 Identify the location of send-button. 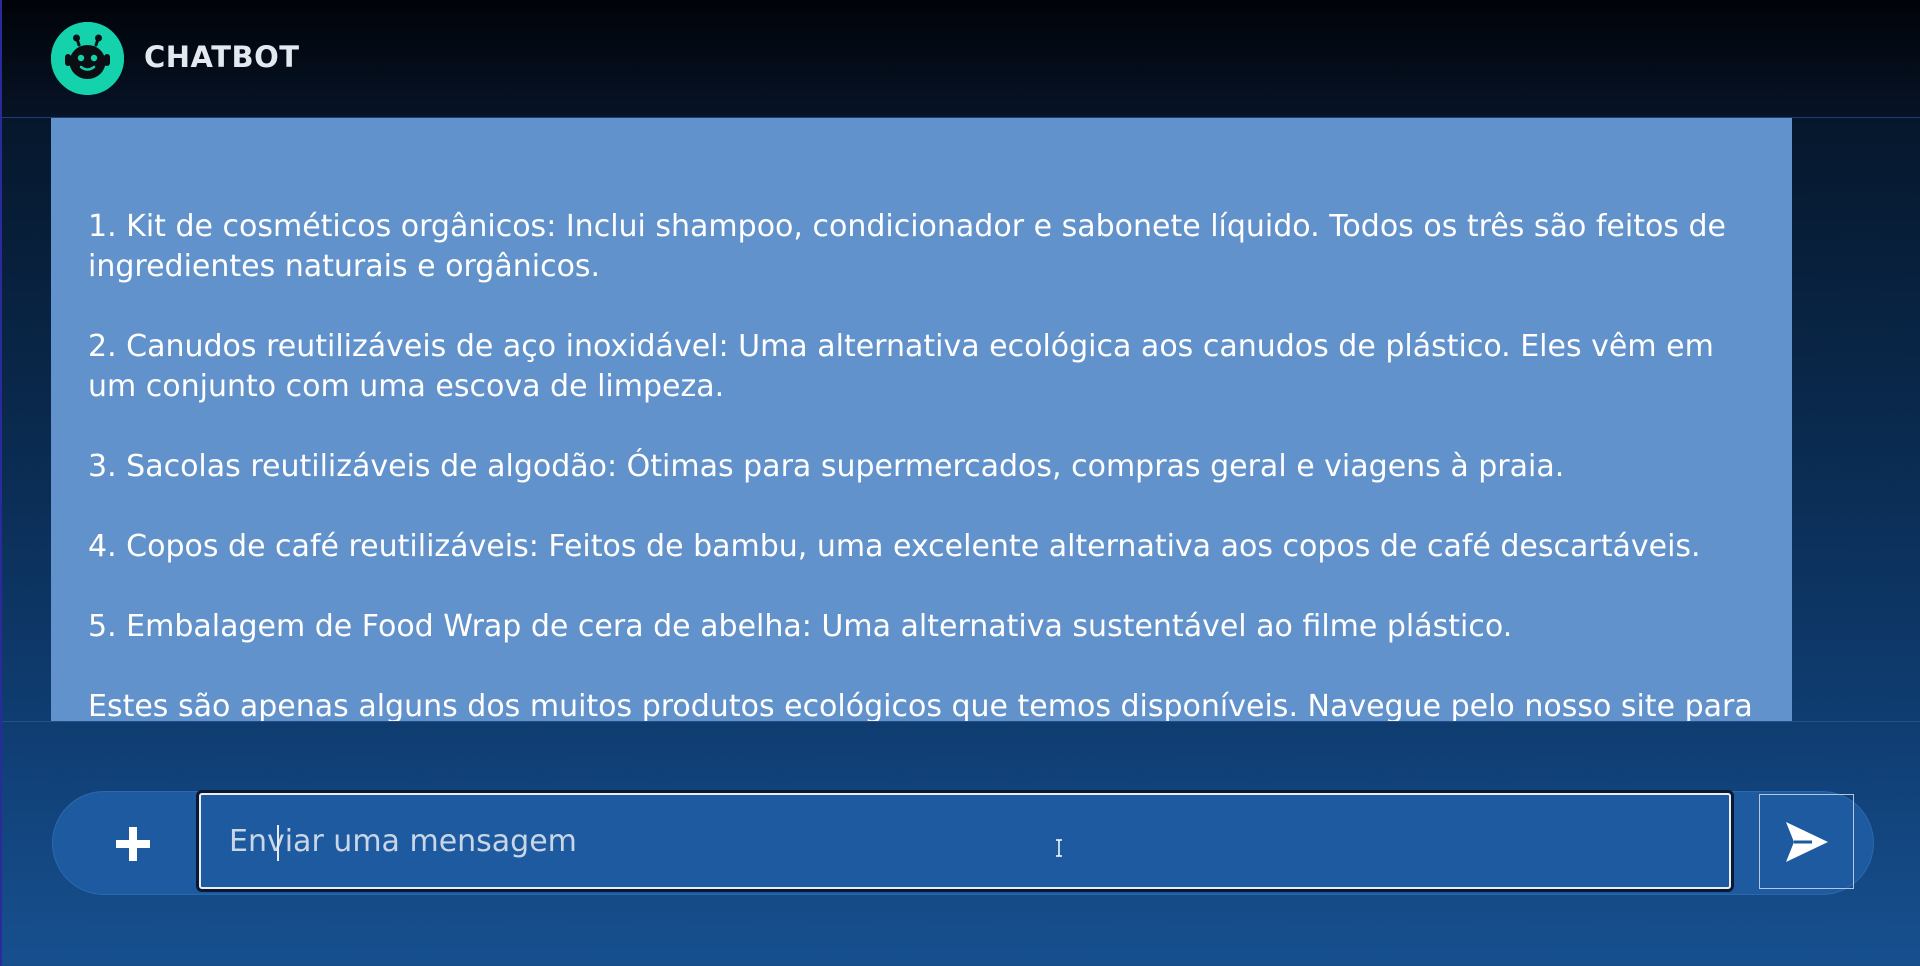
(1806, 841).